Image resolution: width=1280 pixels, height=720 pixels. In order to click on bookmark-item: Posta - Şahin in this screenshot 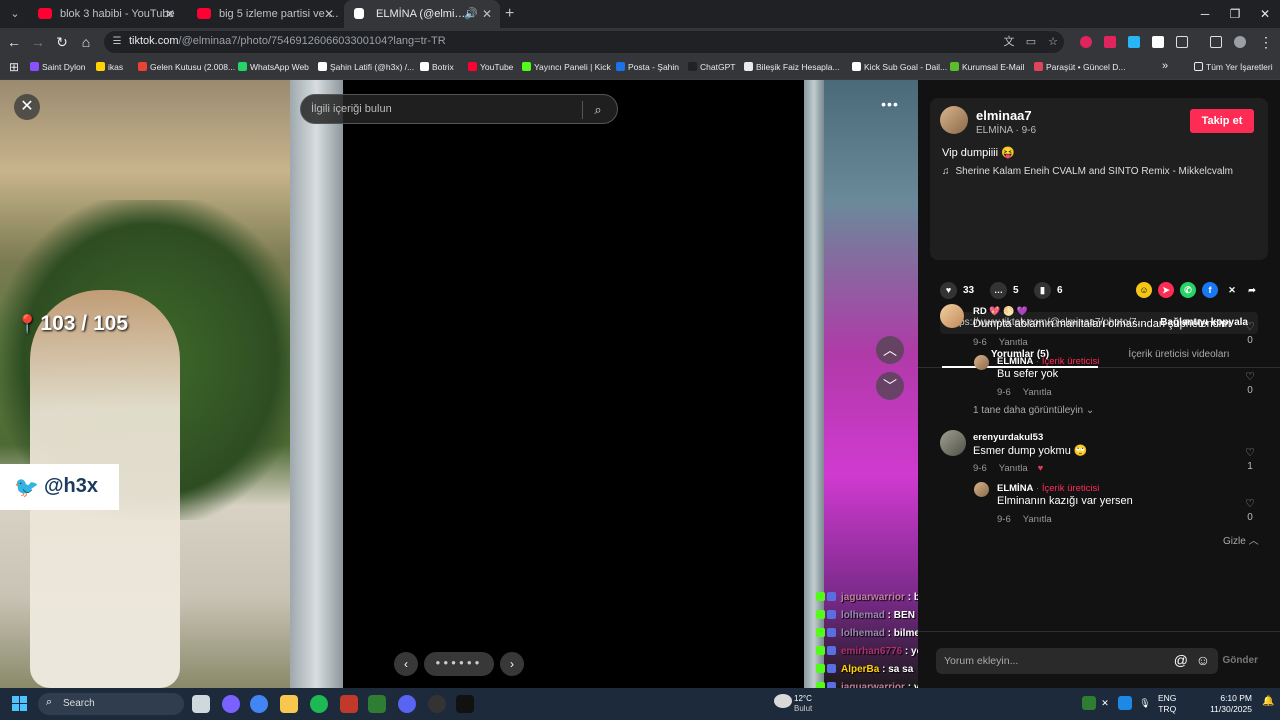, I will do `click(647, 67)`.